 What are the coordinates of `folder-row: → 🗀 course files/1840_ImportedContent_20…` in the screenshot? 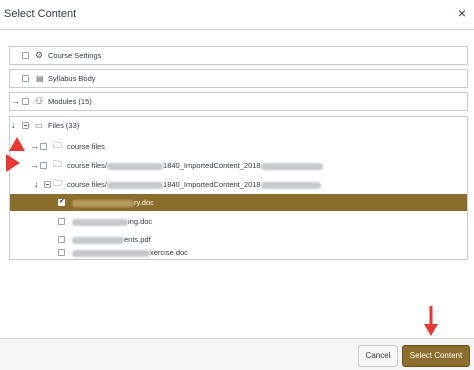 It's located at (238, 165).